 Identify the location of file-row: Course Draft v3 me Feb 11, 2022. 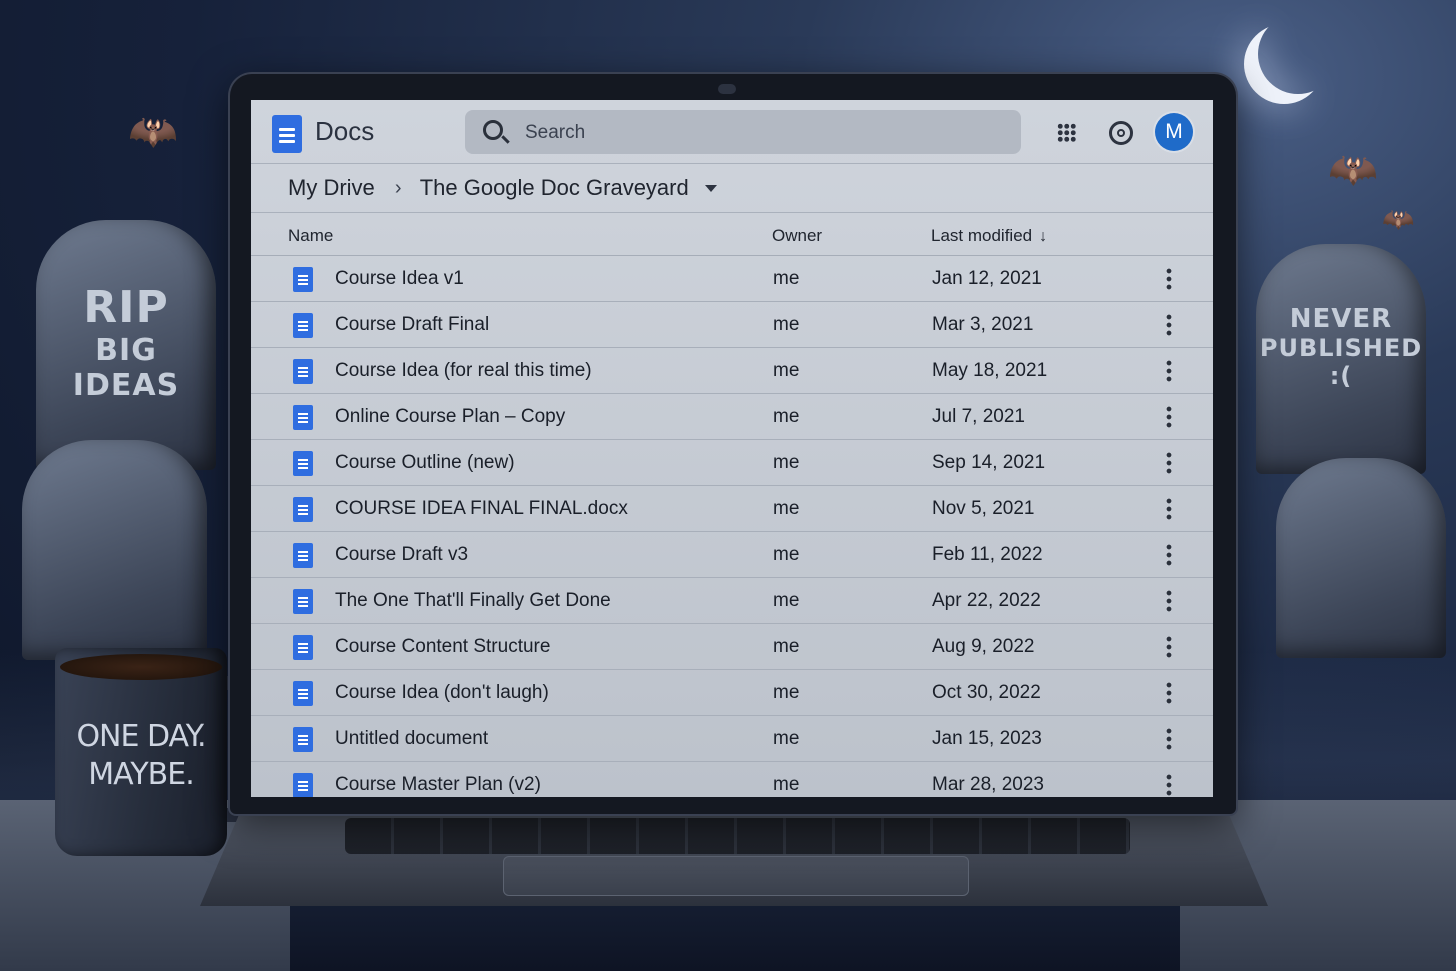
(732, 555).